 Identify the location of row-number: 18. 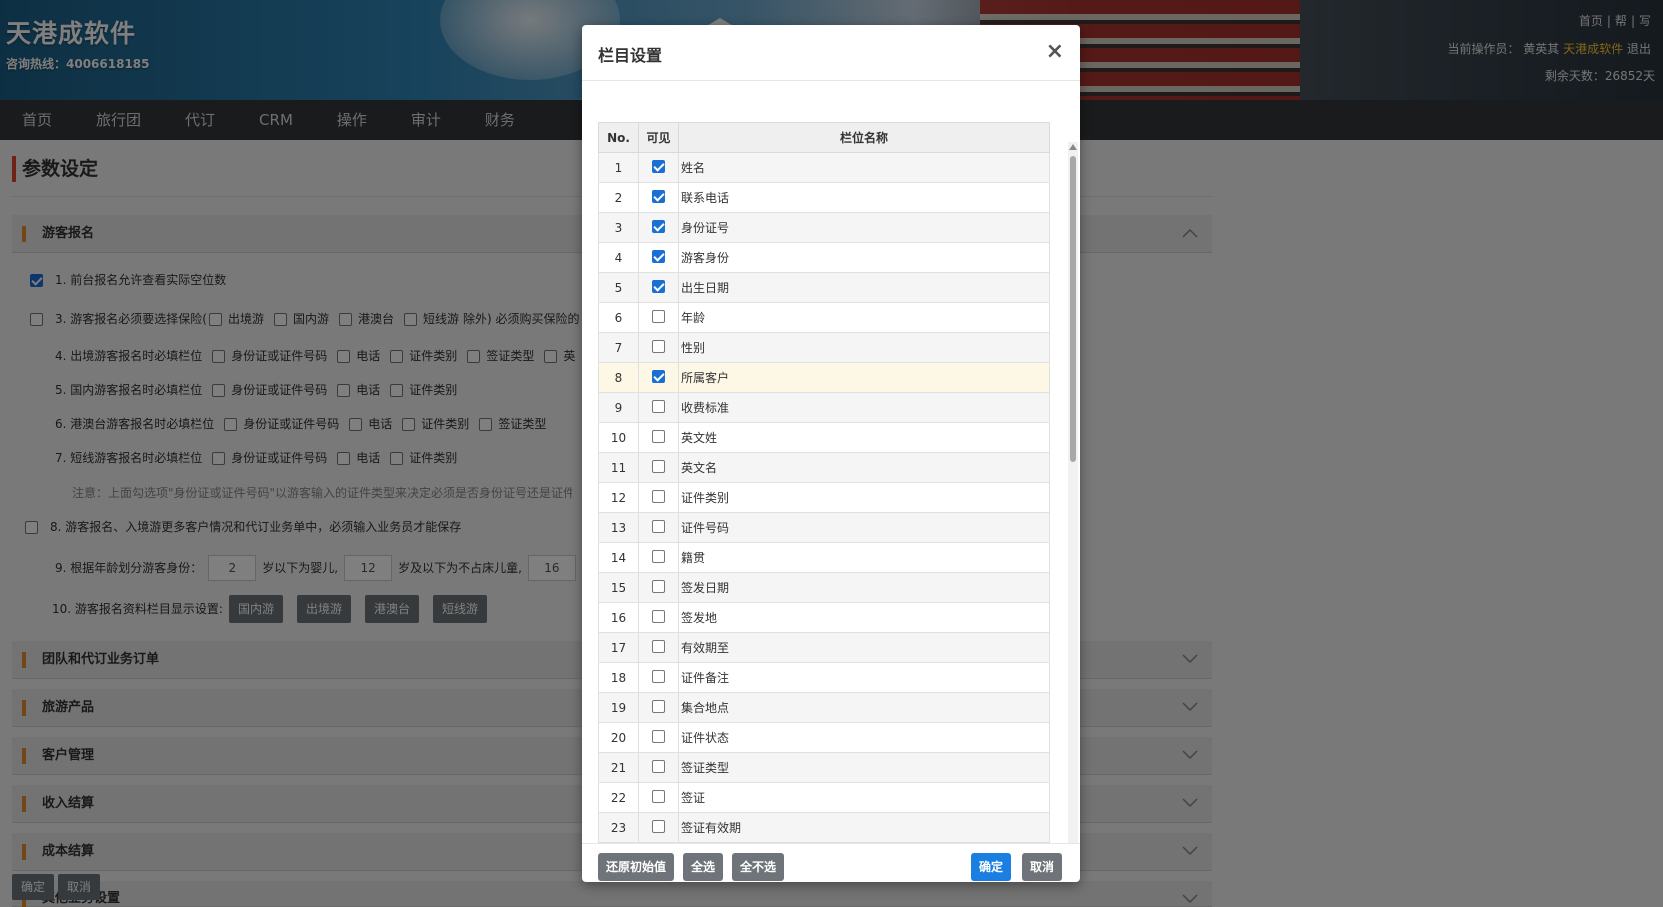
(618, 677).